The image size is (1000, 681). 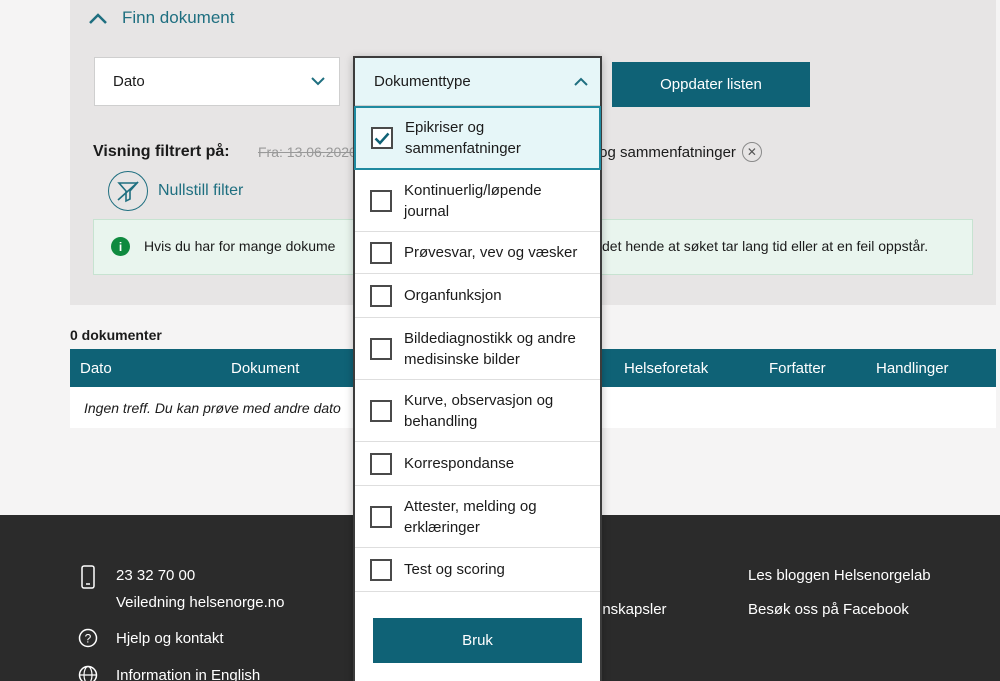 I want to click on footer-facebook-link: Besøk oss på Facebook, so click(x=828, y=609).